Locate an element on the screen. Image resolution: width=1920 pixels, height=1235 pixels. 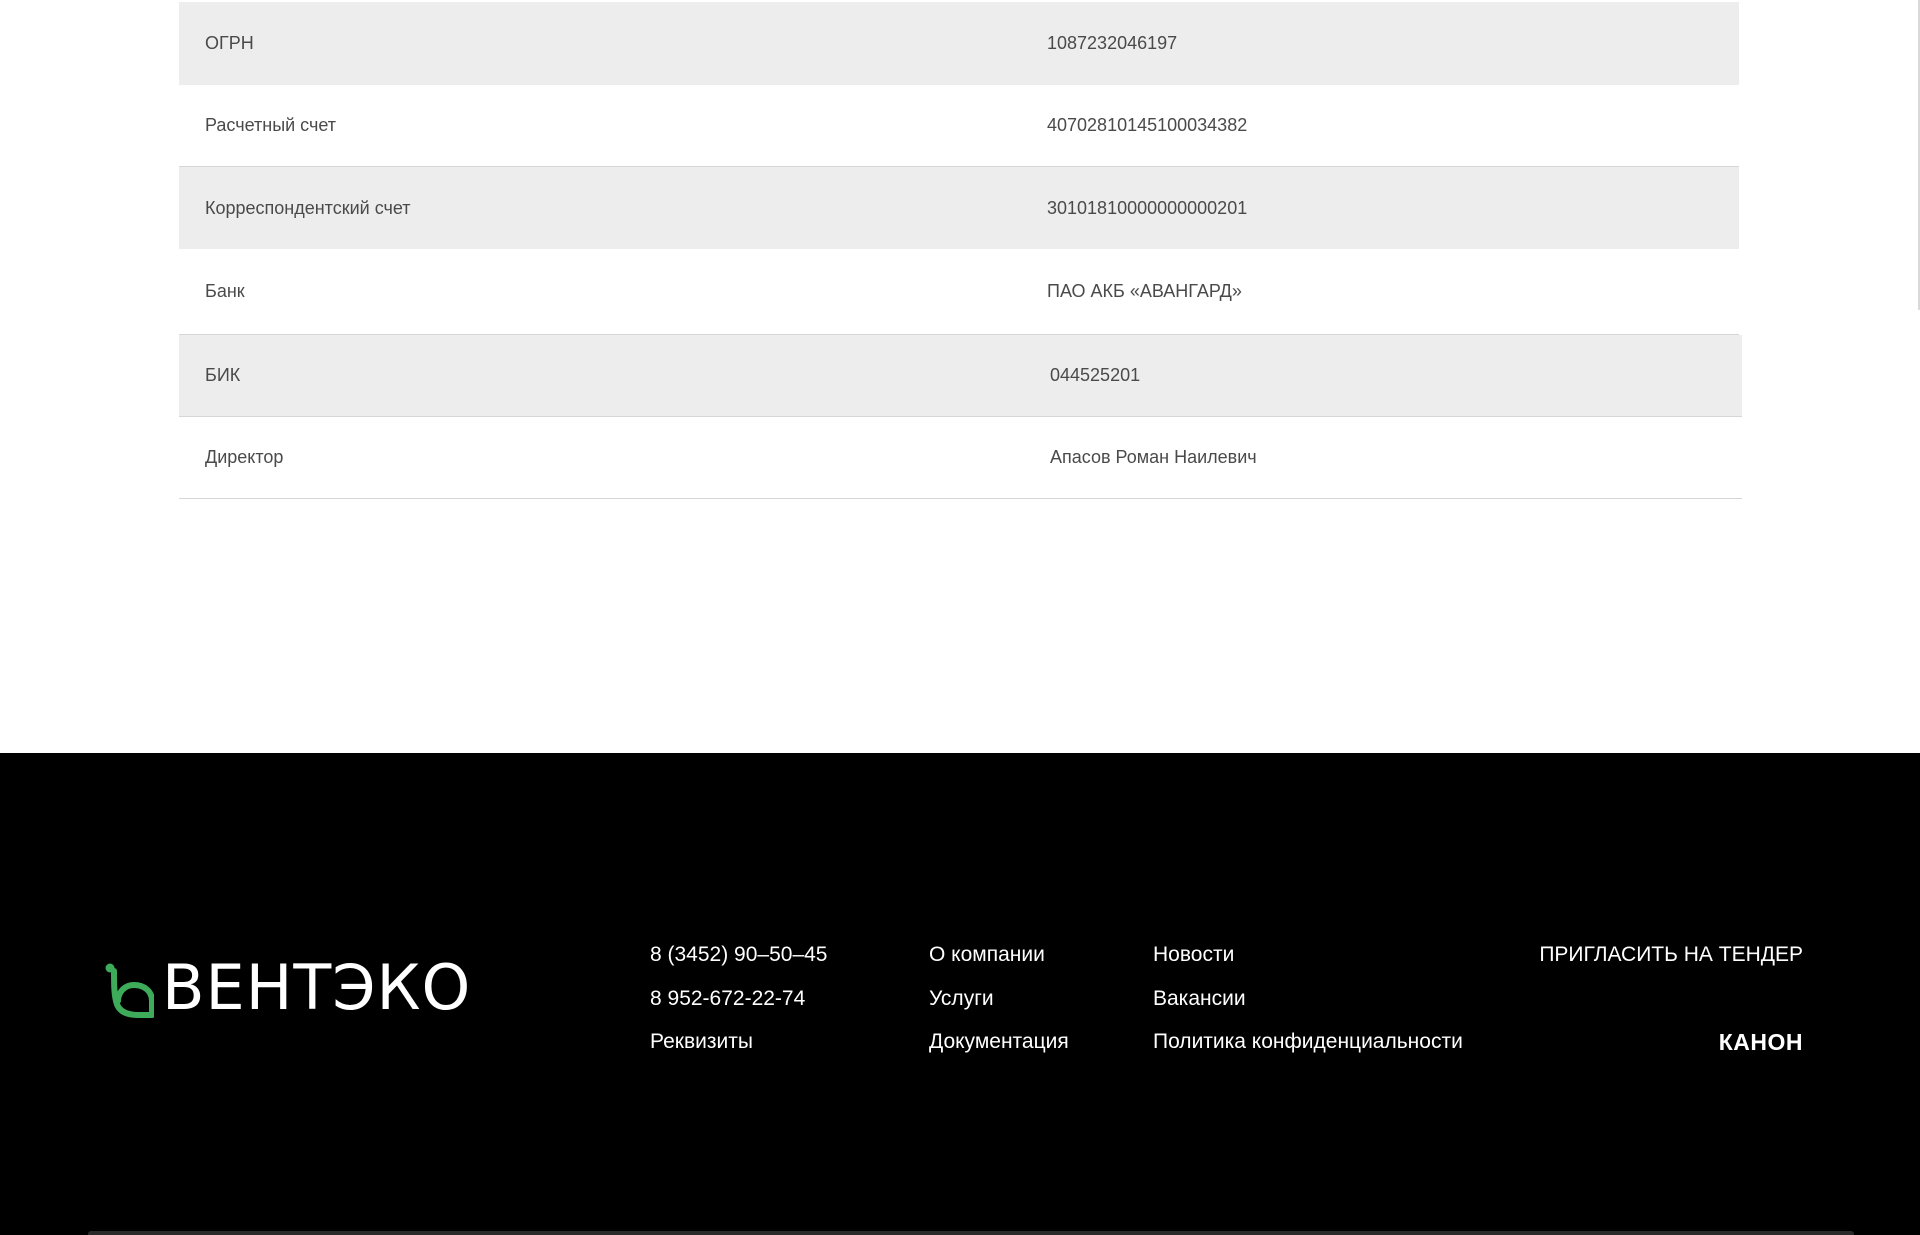
requisite-value: Апасов Роман Наилевич is located at coordinates (1153, 457).